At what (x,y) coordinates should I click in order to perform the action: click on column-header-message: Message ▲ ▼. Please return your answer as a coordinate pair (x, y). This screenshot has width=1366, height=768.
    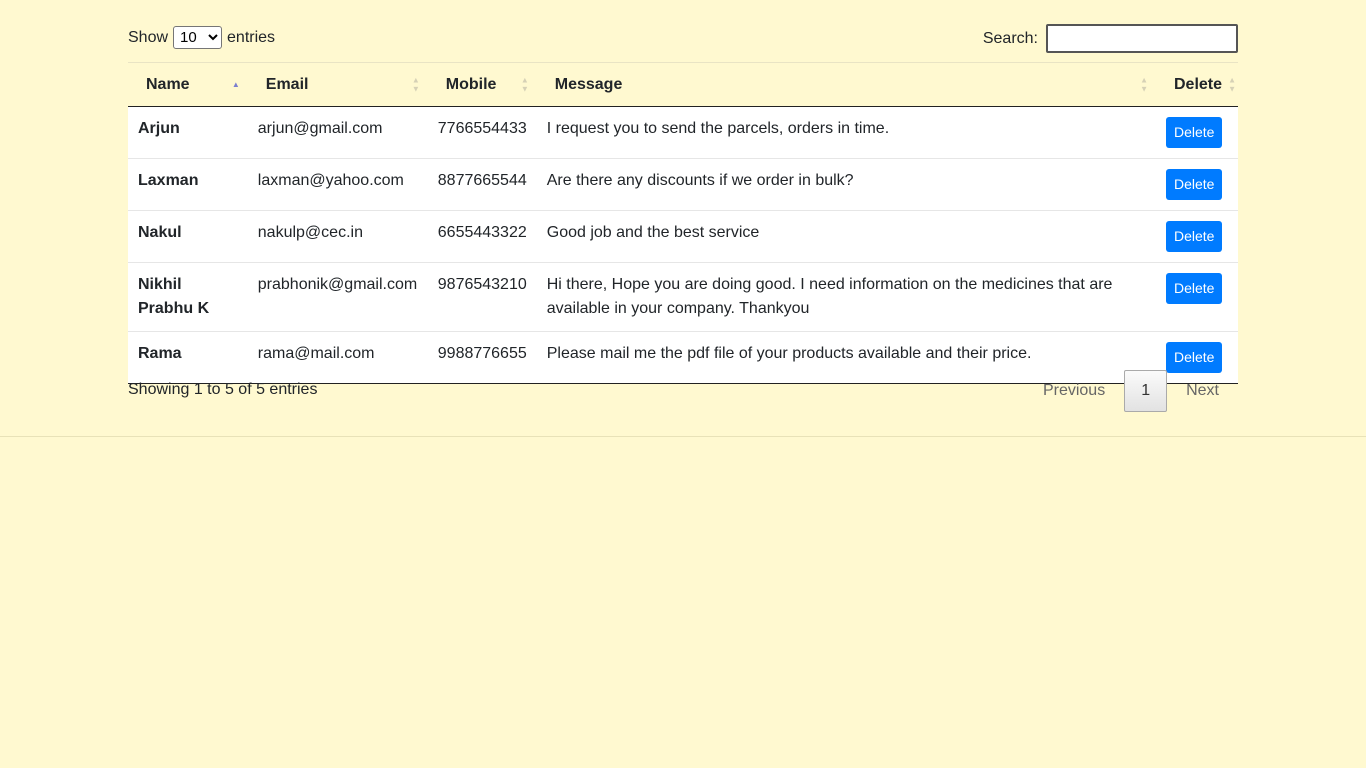
    Looking at the image, I should click on (846, 84).